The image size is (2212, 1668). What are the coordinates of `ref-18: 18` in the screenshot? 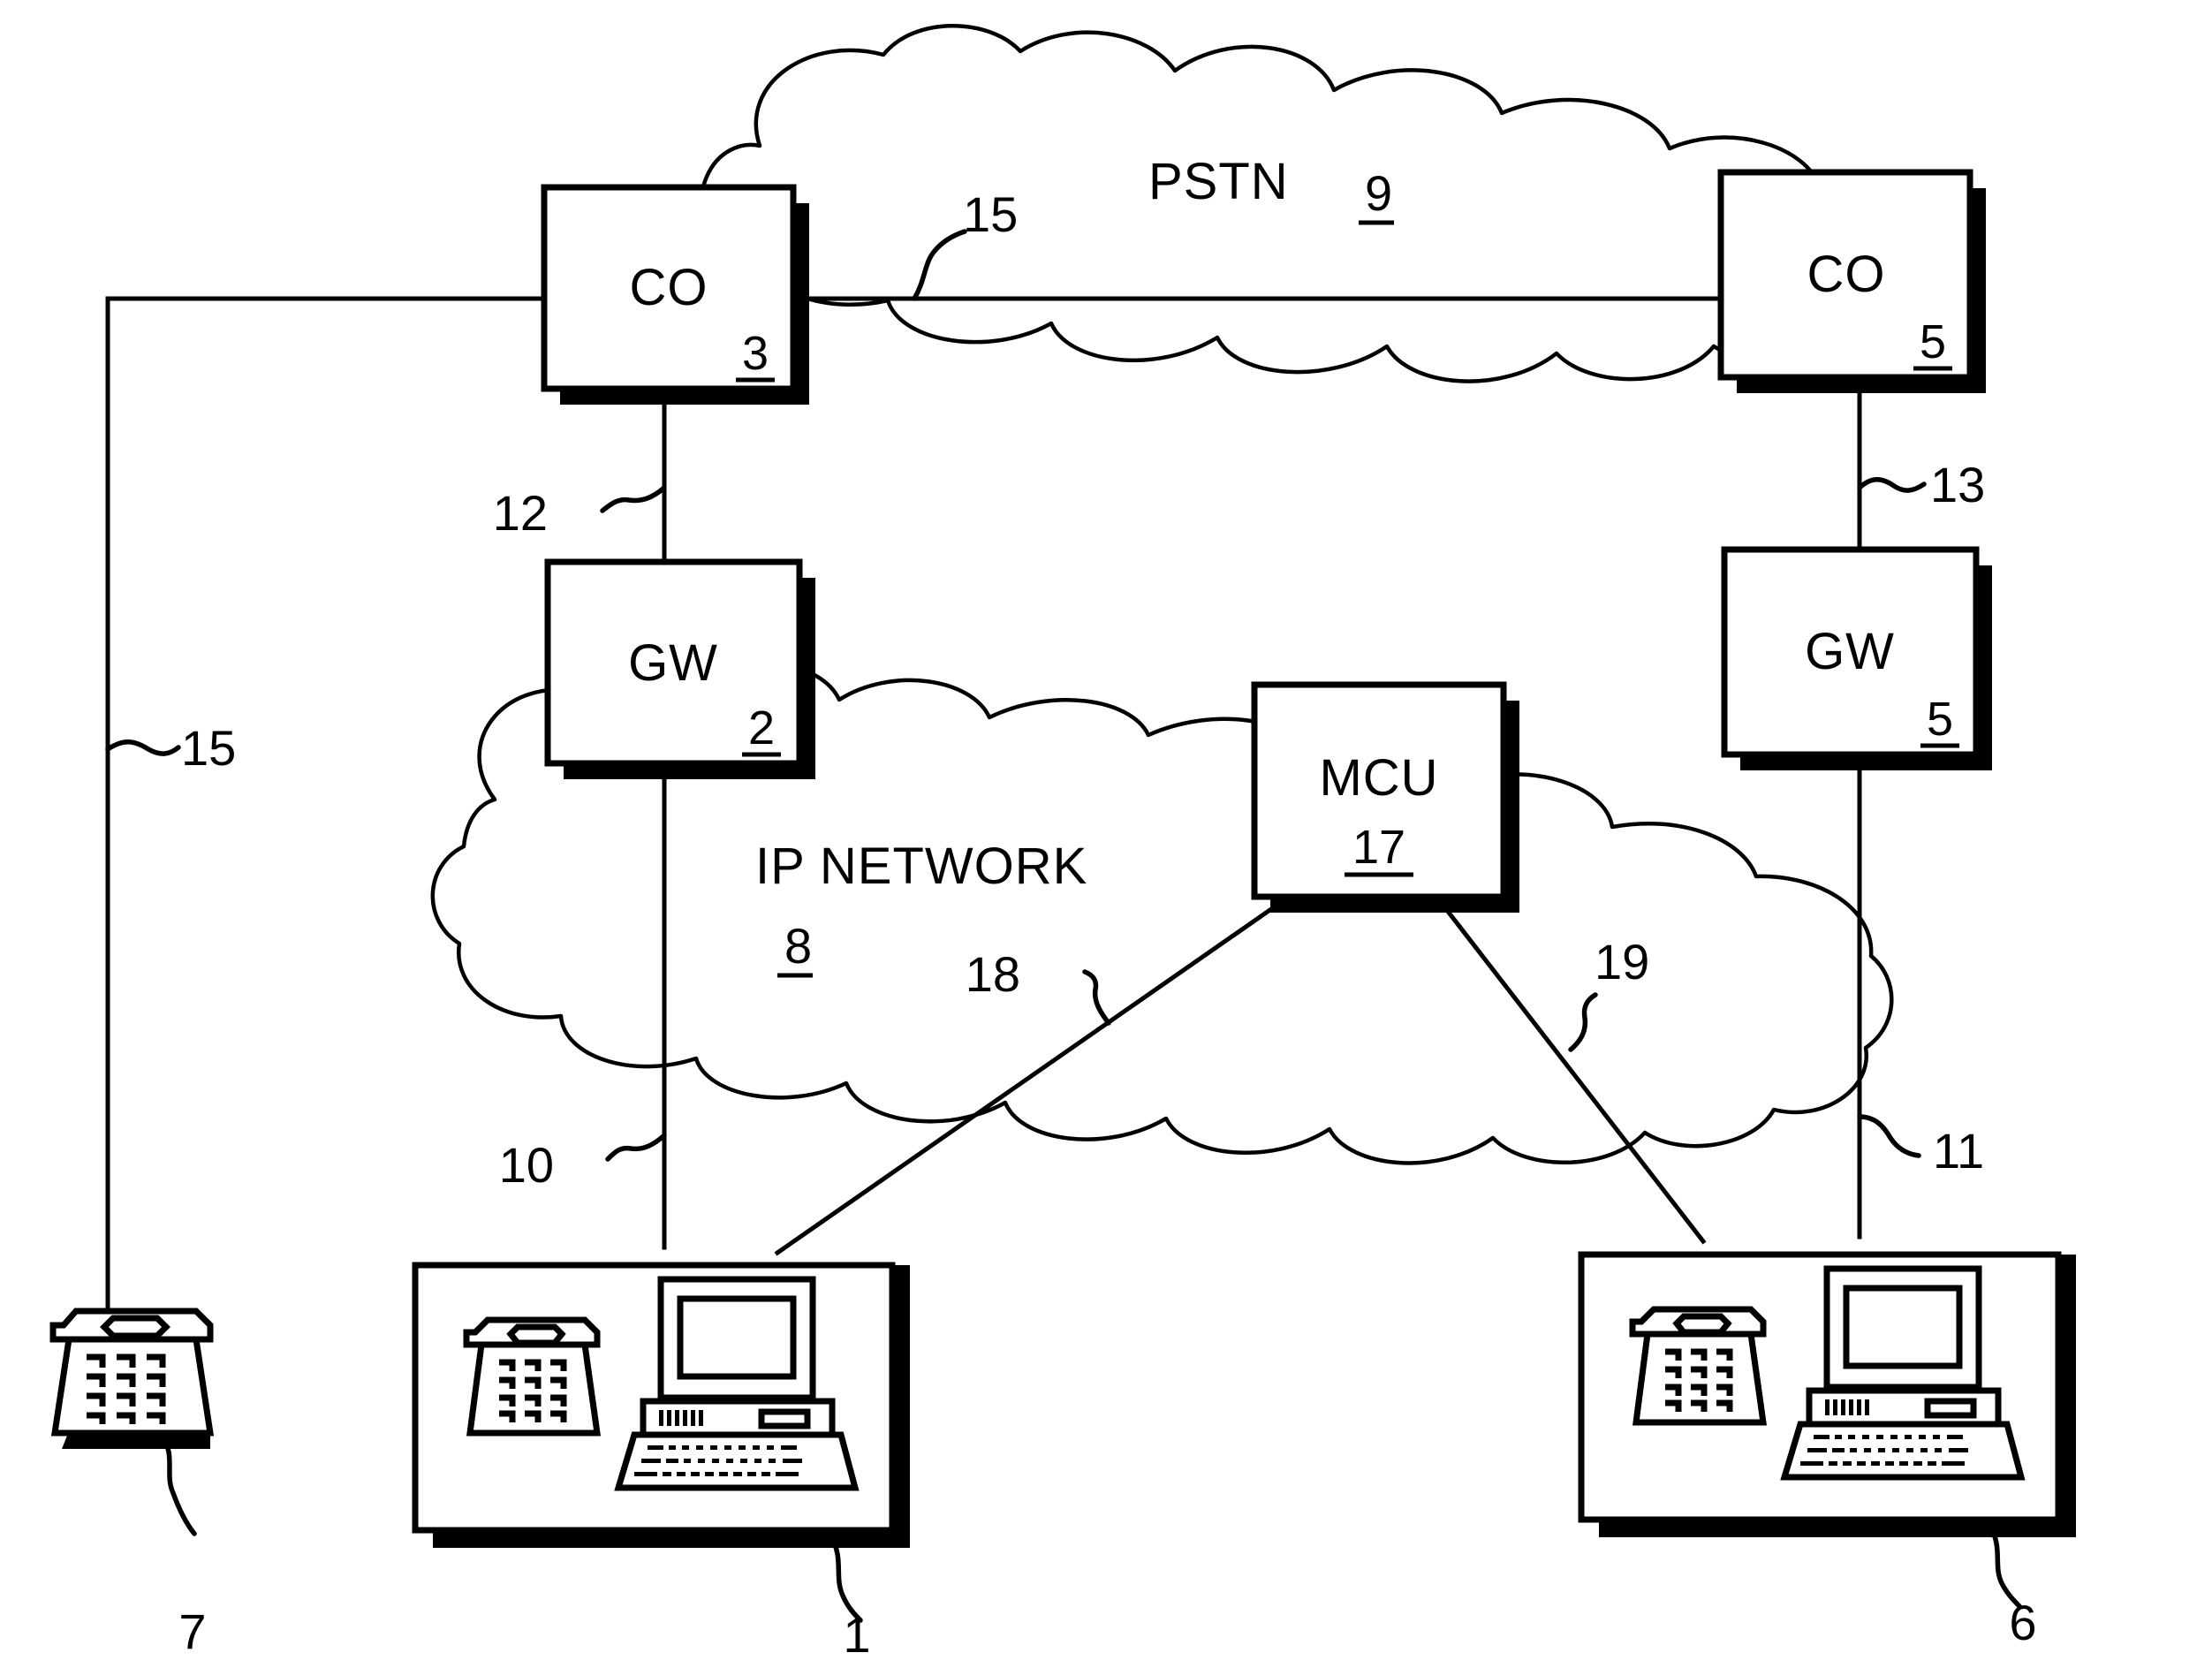 It's located at (993, 974).